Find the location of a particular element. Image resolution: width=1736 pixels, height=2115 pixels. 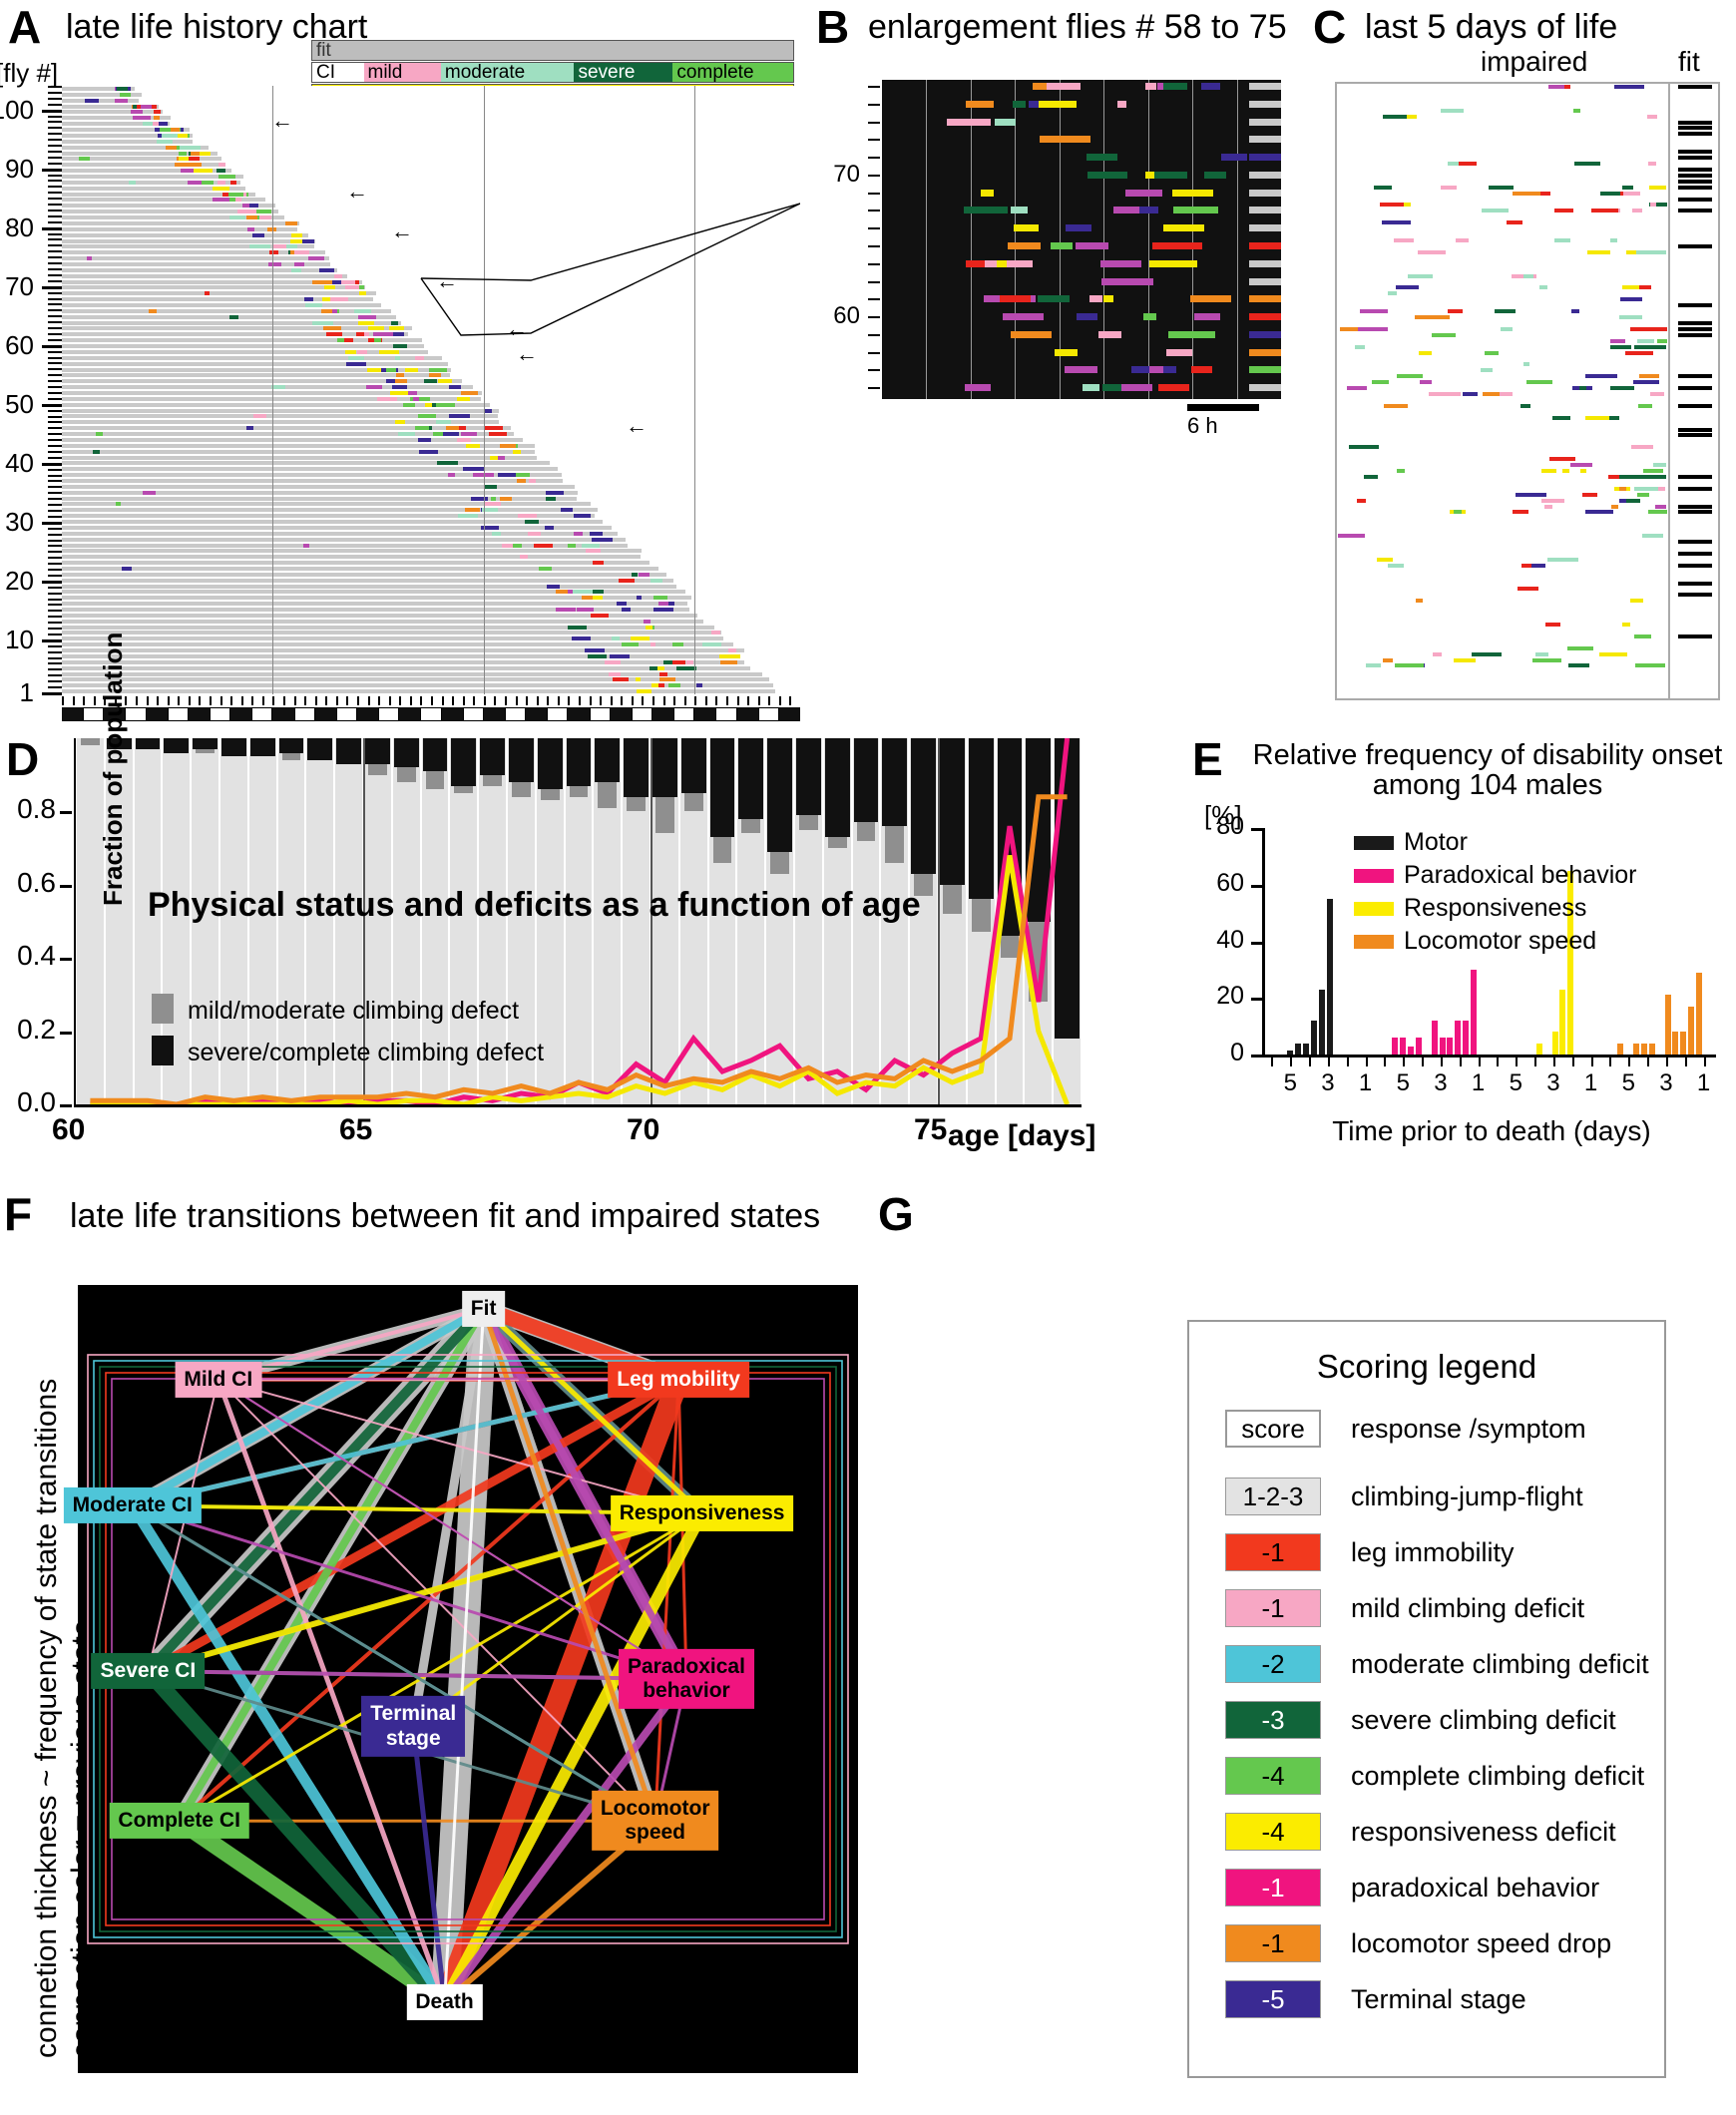

network-node-locomotor: Locomotor speed is located at coordinates (655, 1821).